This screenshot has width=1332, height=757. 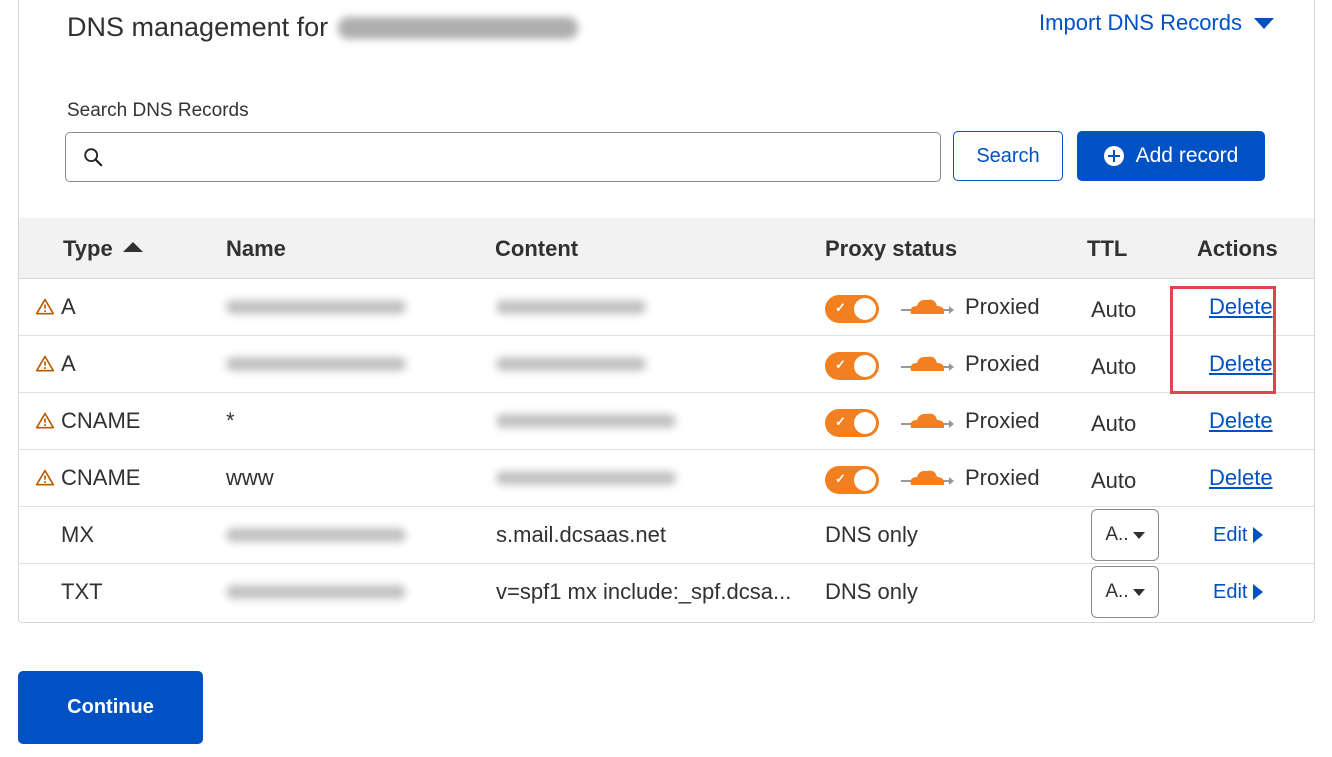 I want to click on search-field, so click(x=503, y=157).